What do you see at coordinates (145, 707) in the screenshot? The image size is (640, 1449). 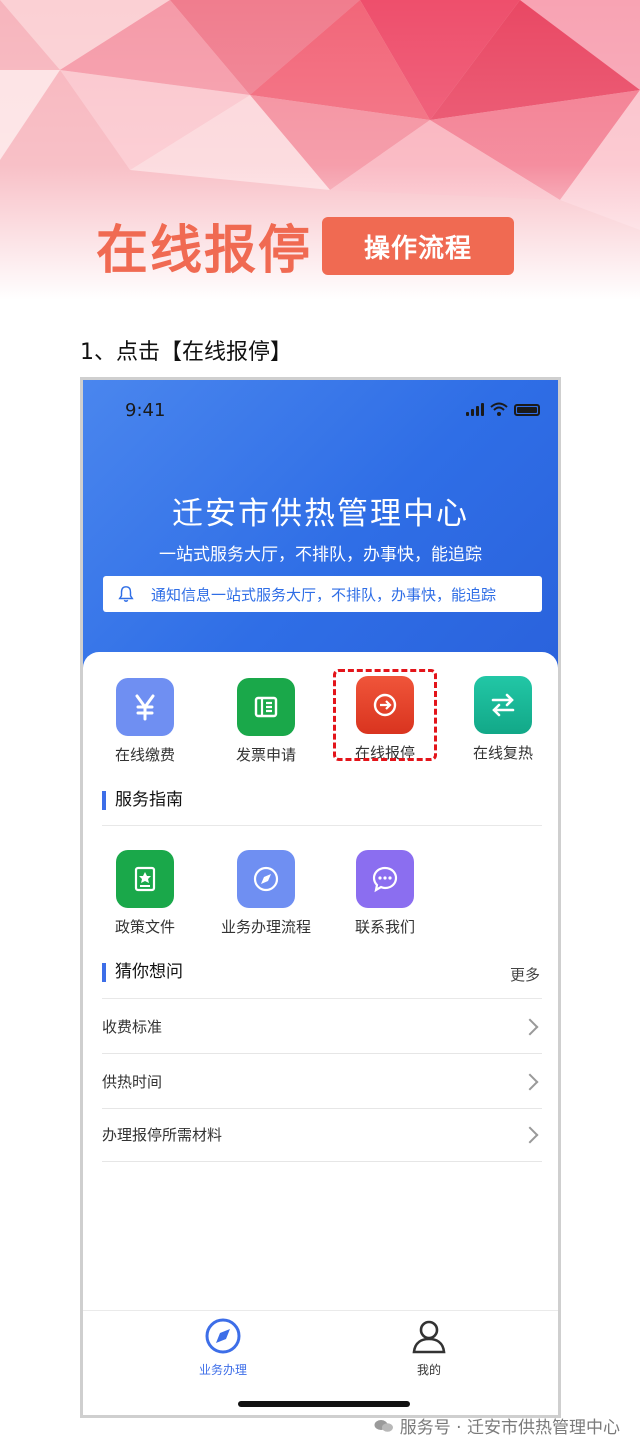 I see `yen-icon` at bounding box center [145, 707].